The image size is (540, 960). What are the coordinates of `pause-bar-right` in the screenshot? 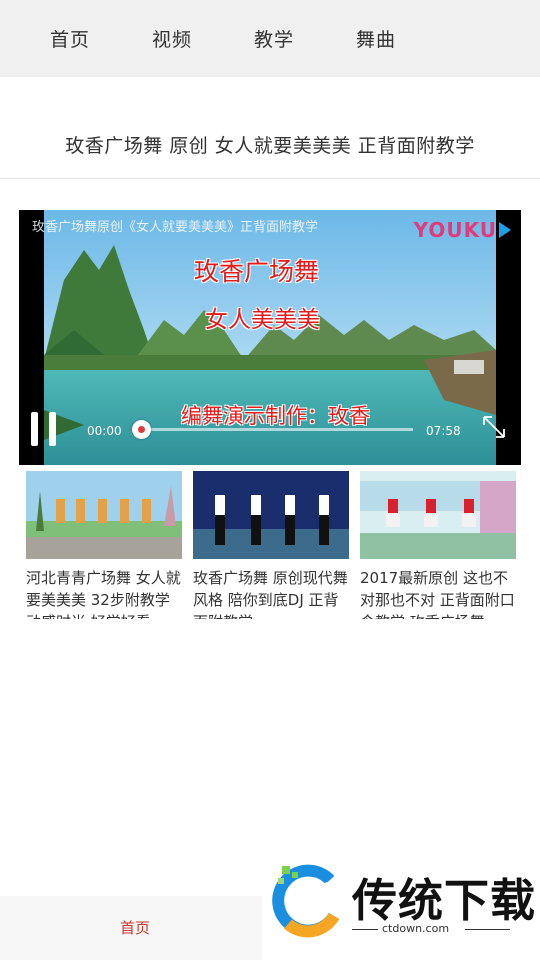 It's located at (52, 429).